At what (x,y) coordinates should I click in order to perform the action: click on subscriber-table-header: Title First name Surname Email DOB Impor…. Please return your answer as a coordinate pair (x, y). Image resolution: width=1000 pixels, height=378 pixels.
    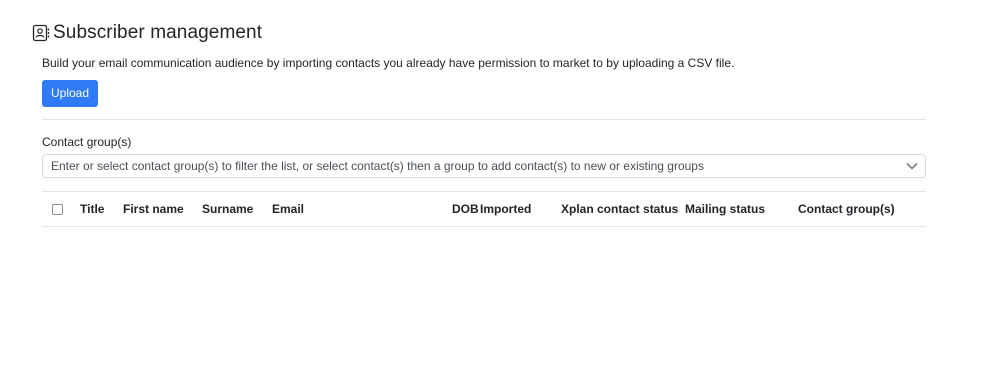
    Looking at the image, I should click on (484, 209).